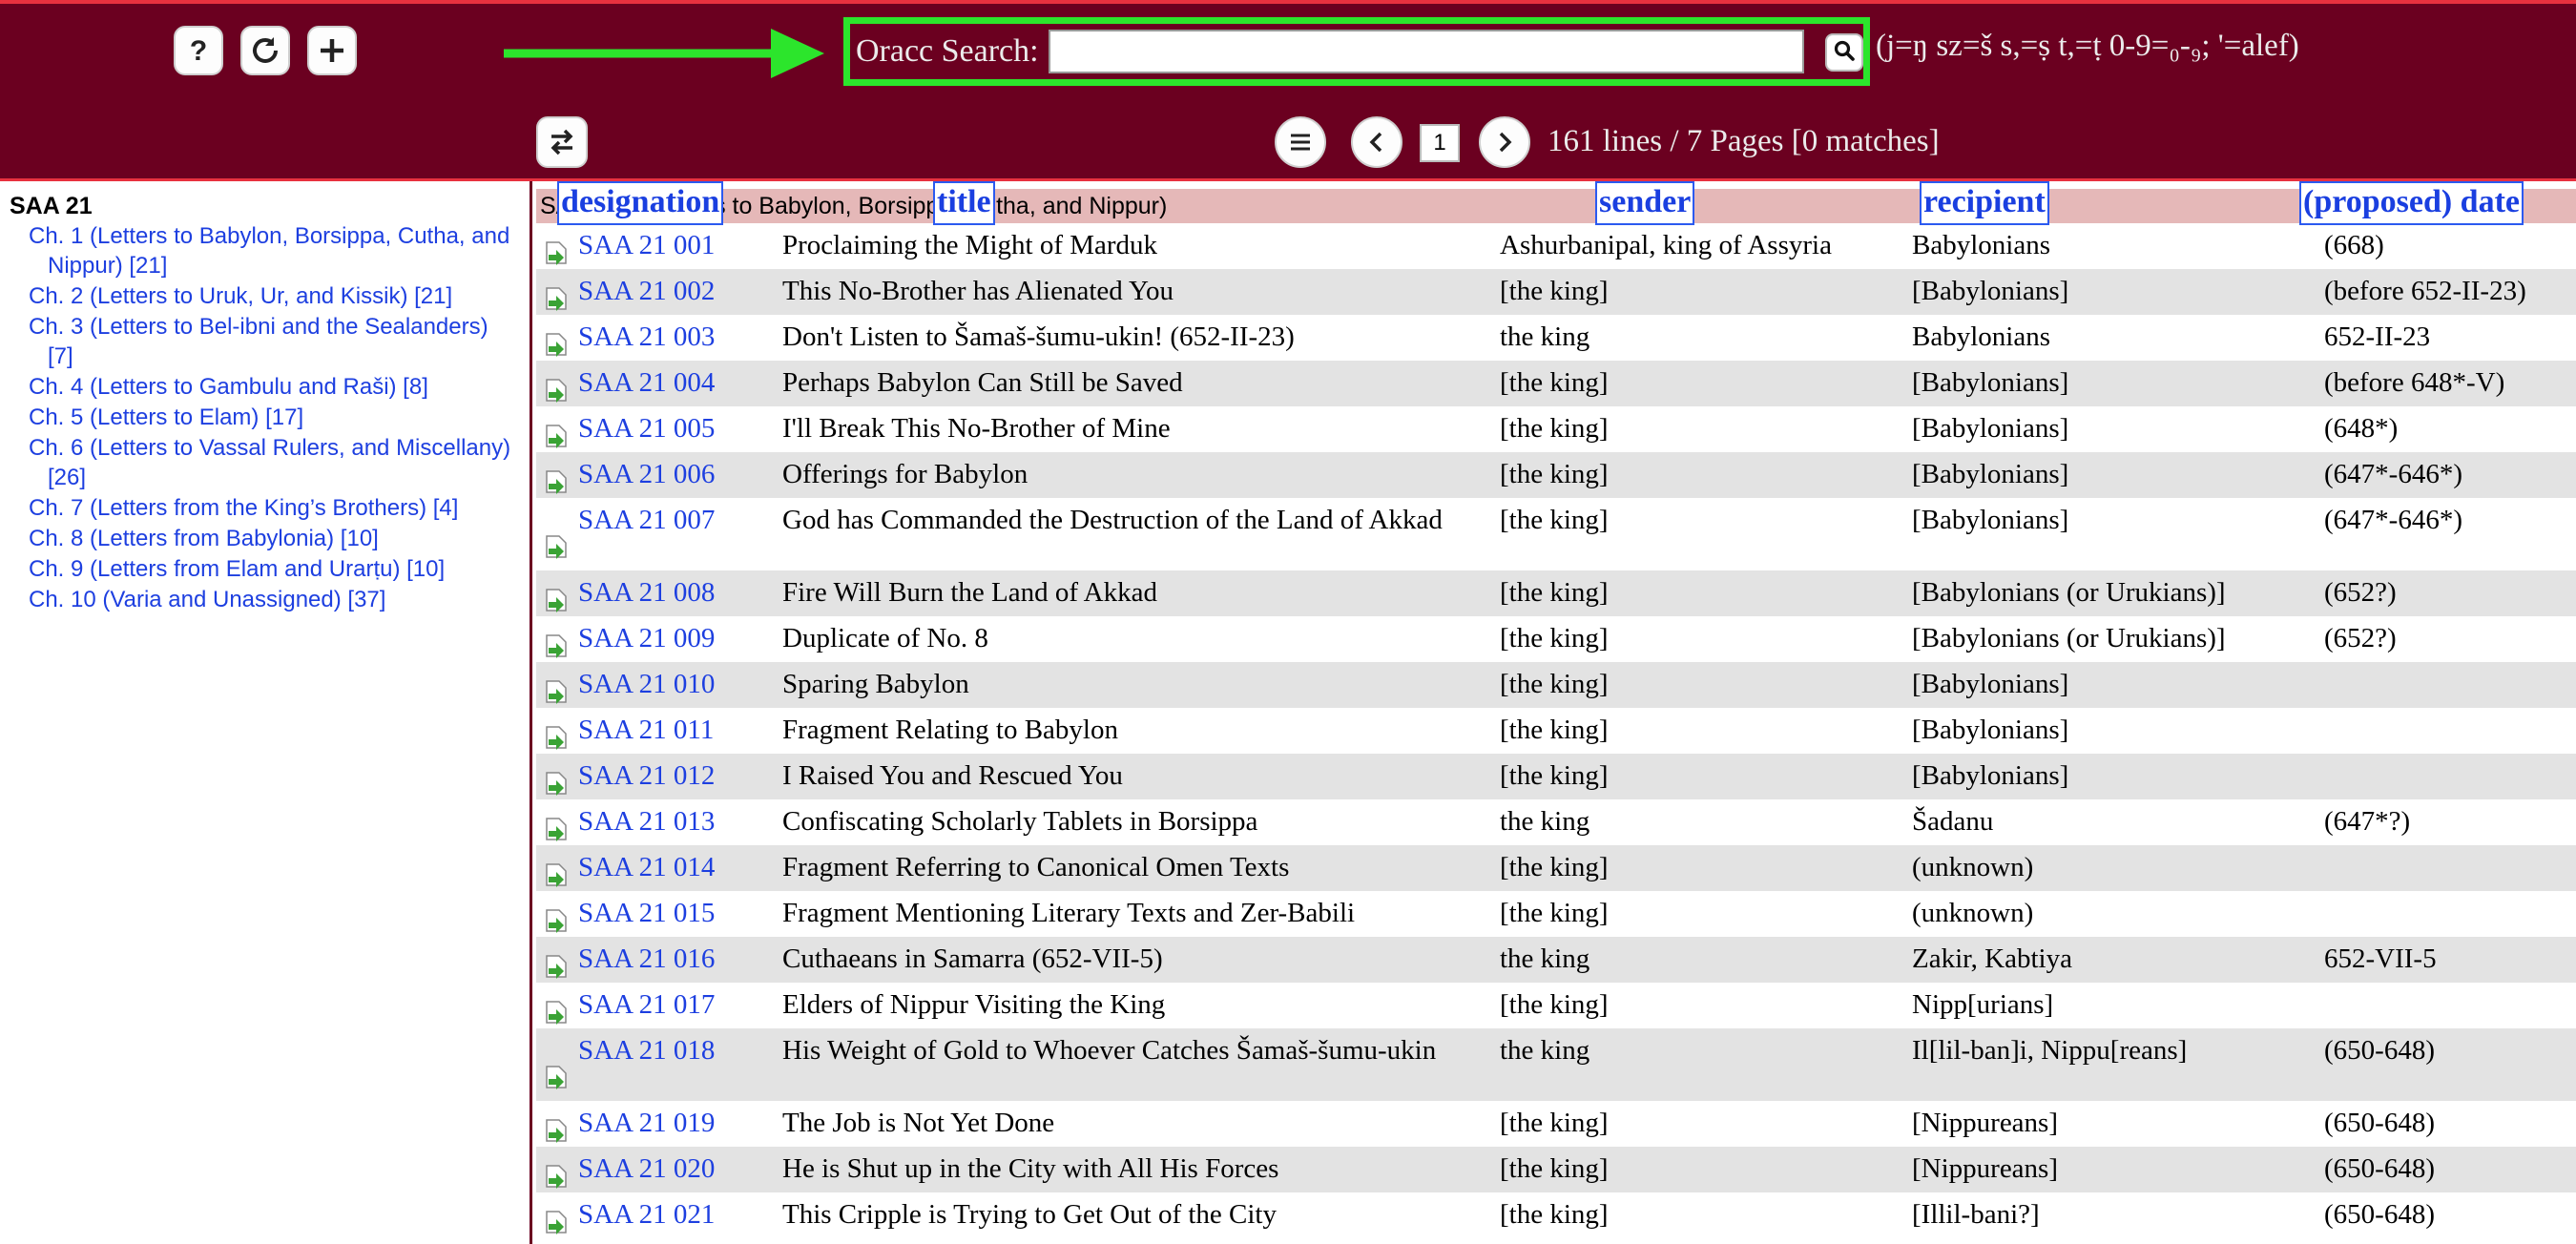 The height and width of the screenshot is (1244, 2576). What do you see at coordinates (646, 822) in the screenshot?
I see `designation-link: SAA 21 013` at bounding box center [646, 822].